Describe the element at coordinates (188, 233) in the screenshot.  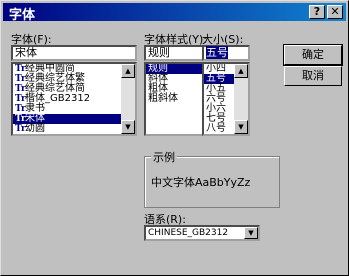
I see `script-value: CHINESE_GB2312` at that location.